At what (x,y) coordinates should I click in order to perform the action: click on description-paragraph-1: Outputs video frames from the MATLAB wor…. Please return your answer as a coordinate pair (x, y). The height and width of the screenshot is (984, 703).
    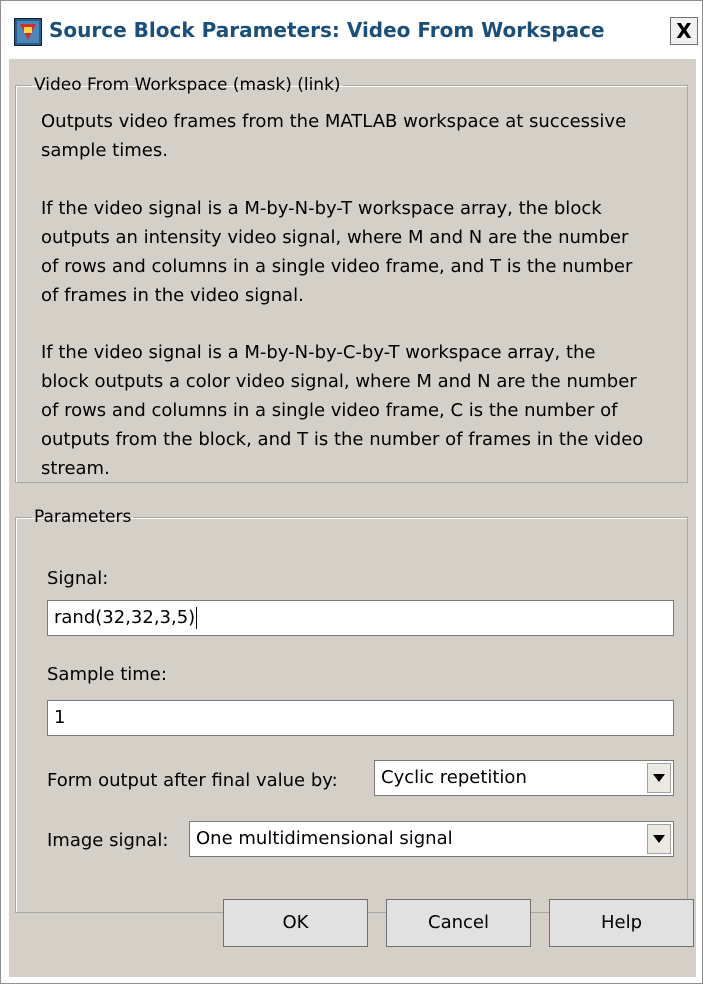
    Looking at the image, I should click on (366, 136).